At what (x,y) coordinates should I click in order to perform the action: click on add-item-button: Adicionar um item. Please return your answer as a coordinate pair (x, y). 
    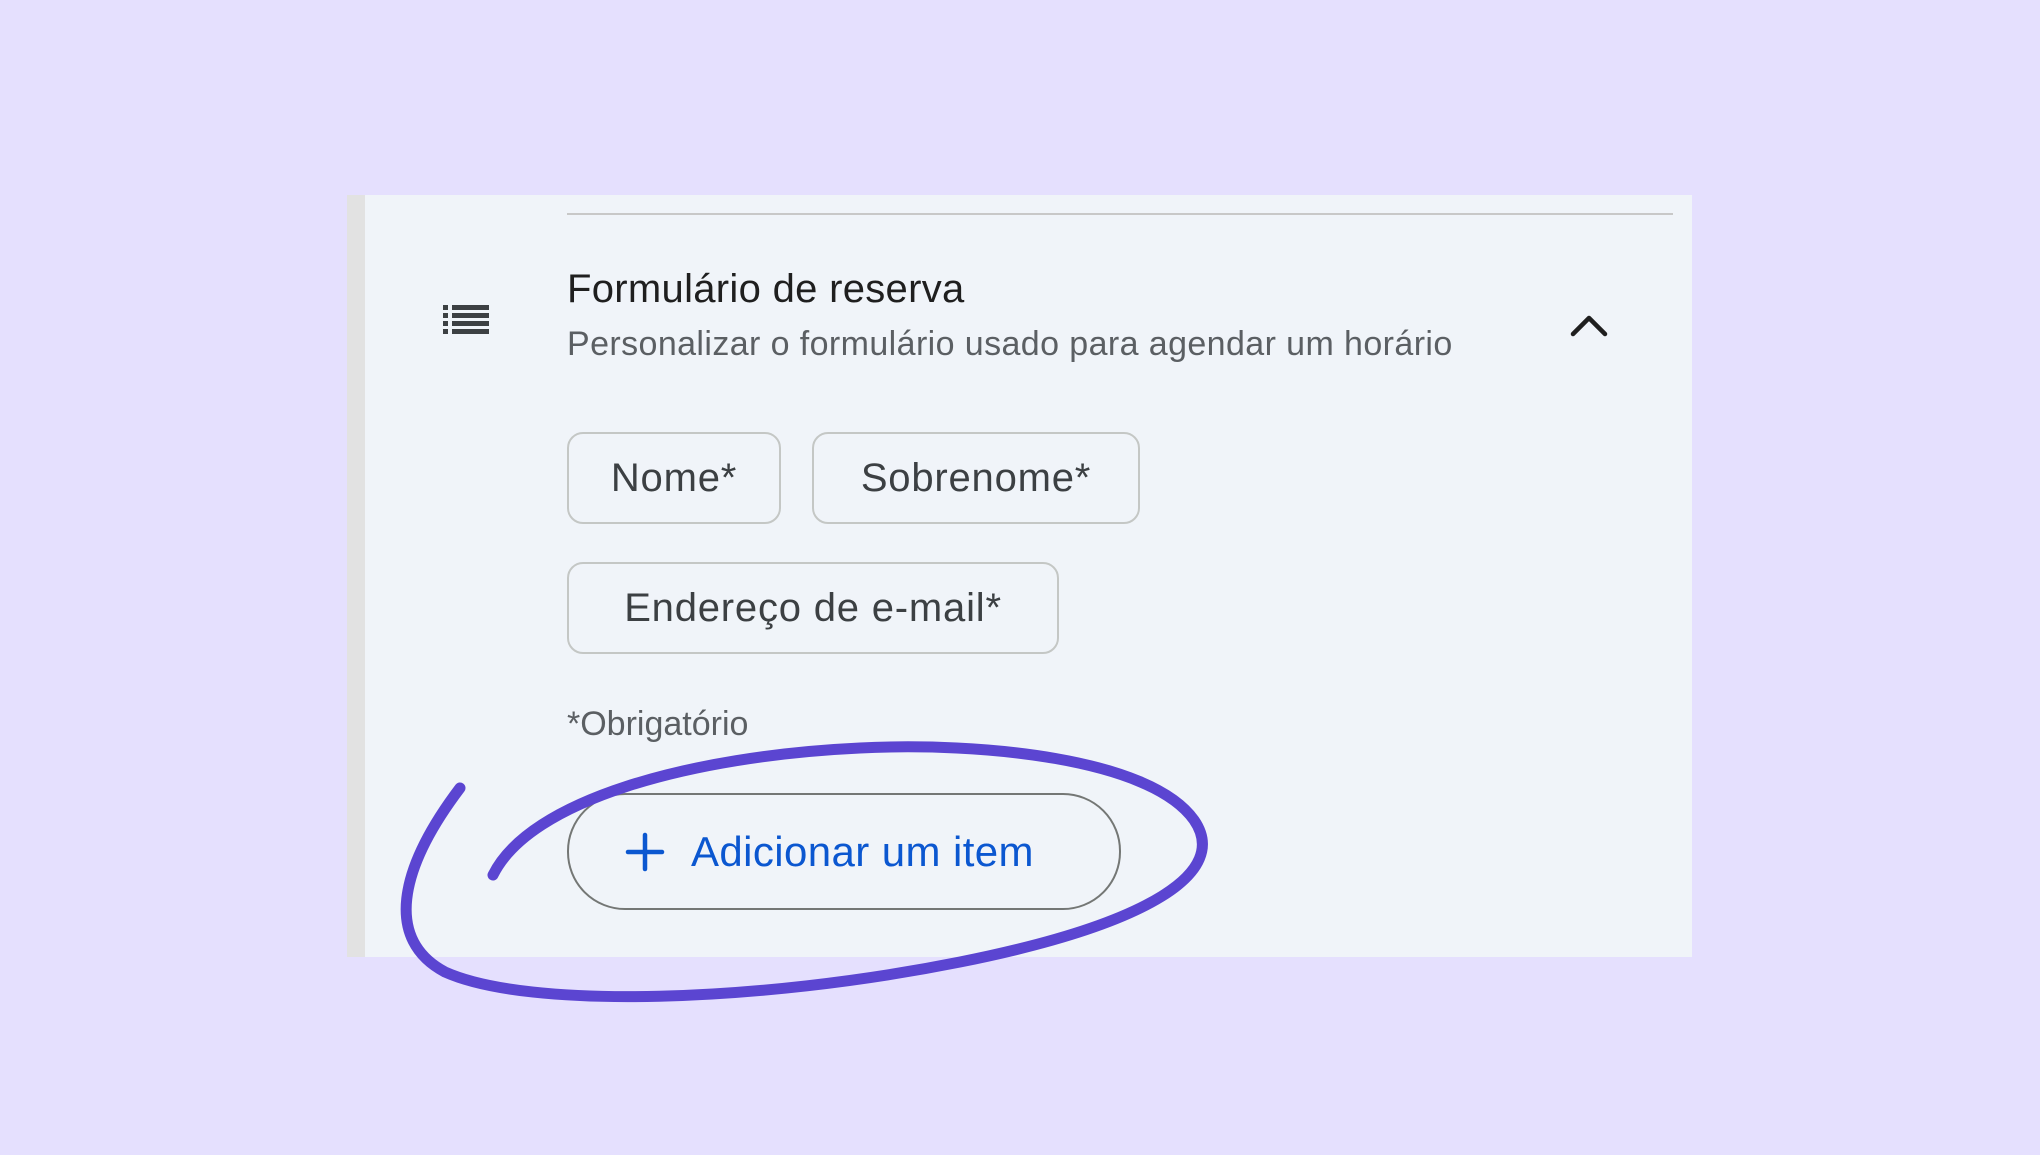
    Looking at the image, I should click on (844, 851).